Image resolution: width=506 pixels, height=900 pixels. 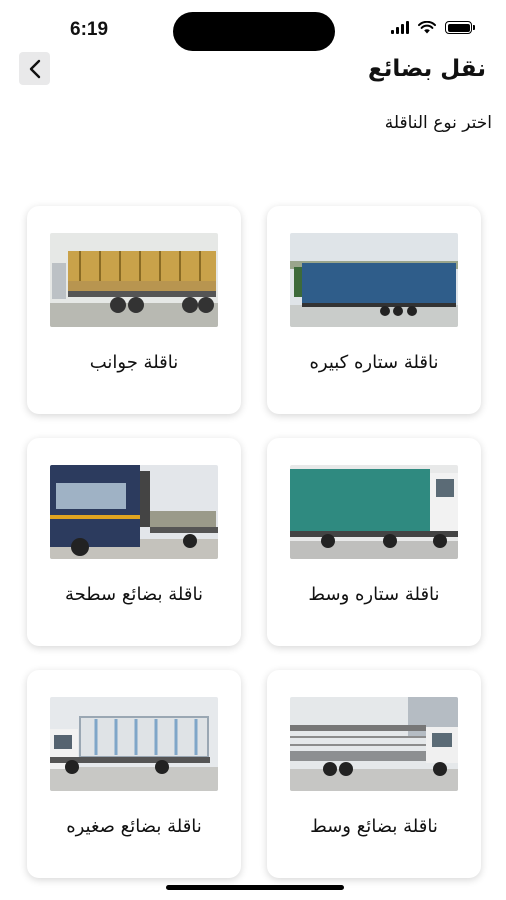 I want to click on truck-label: ناقلة جوانب, so click(x=134, y=362).